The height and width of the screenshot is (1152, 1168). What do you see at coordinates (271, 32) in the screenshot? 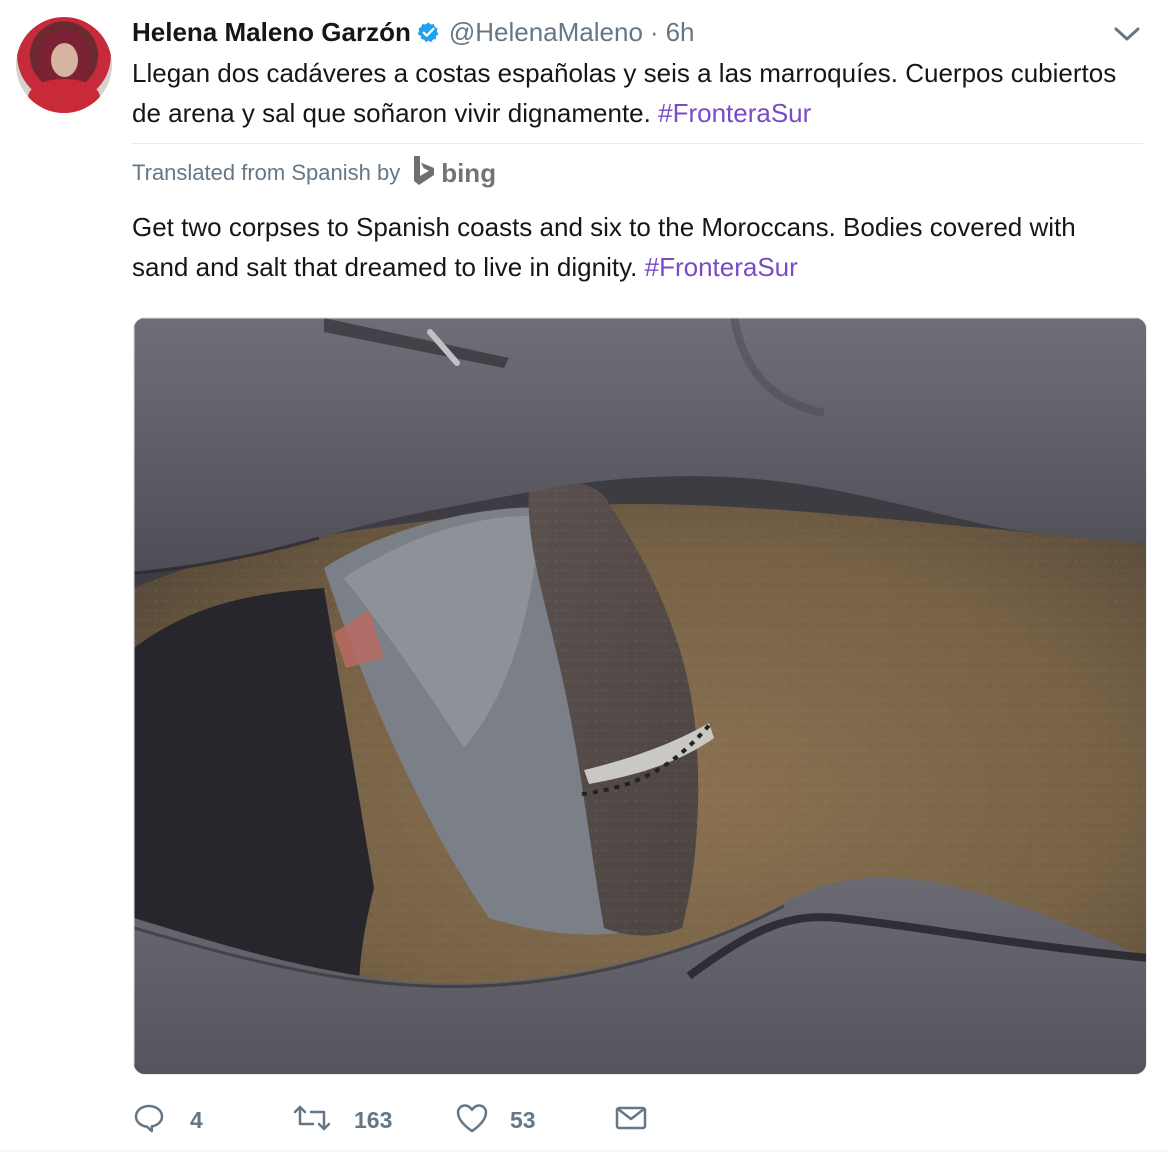
I see `display-name: Helena Maleno Garzón` at bounding box center [271, 32].